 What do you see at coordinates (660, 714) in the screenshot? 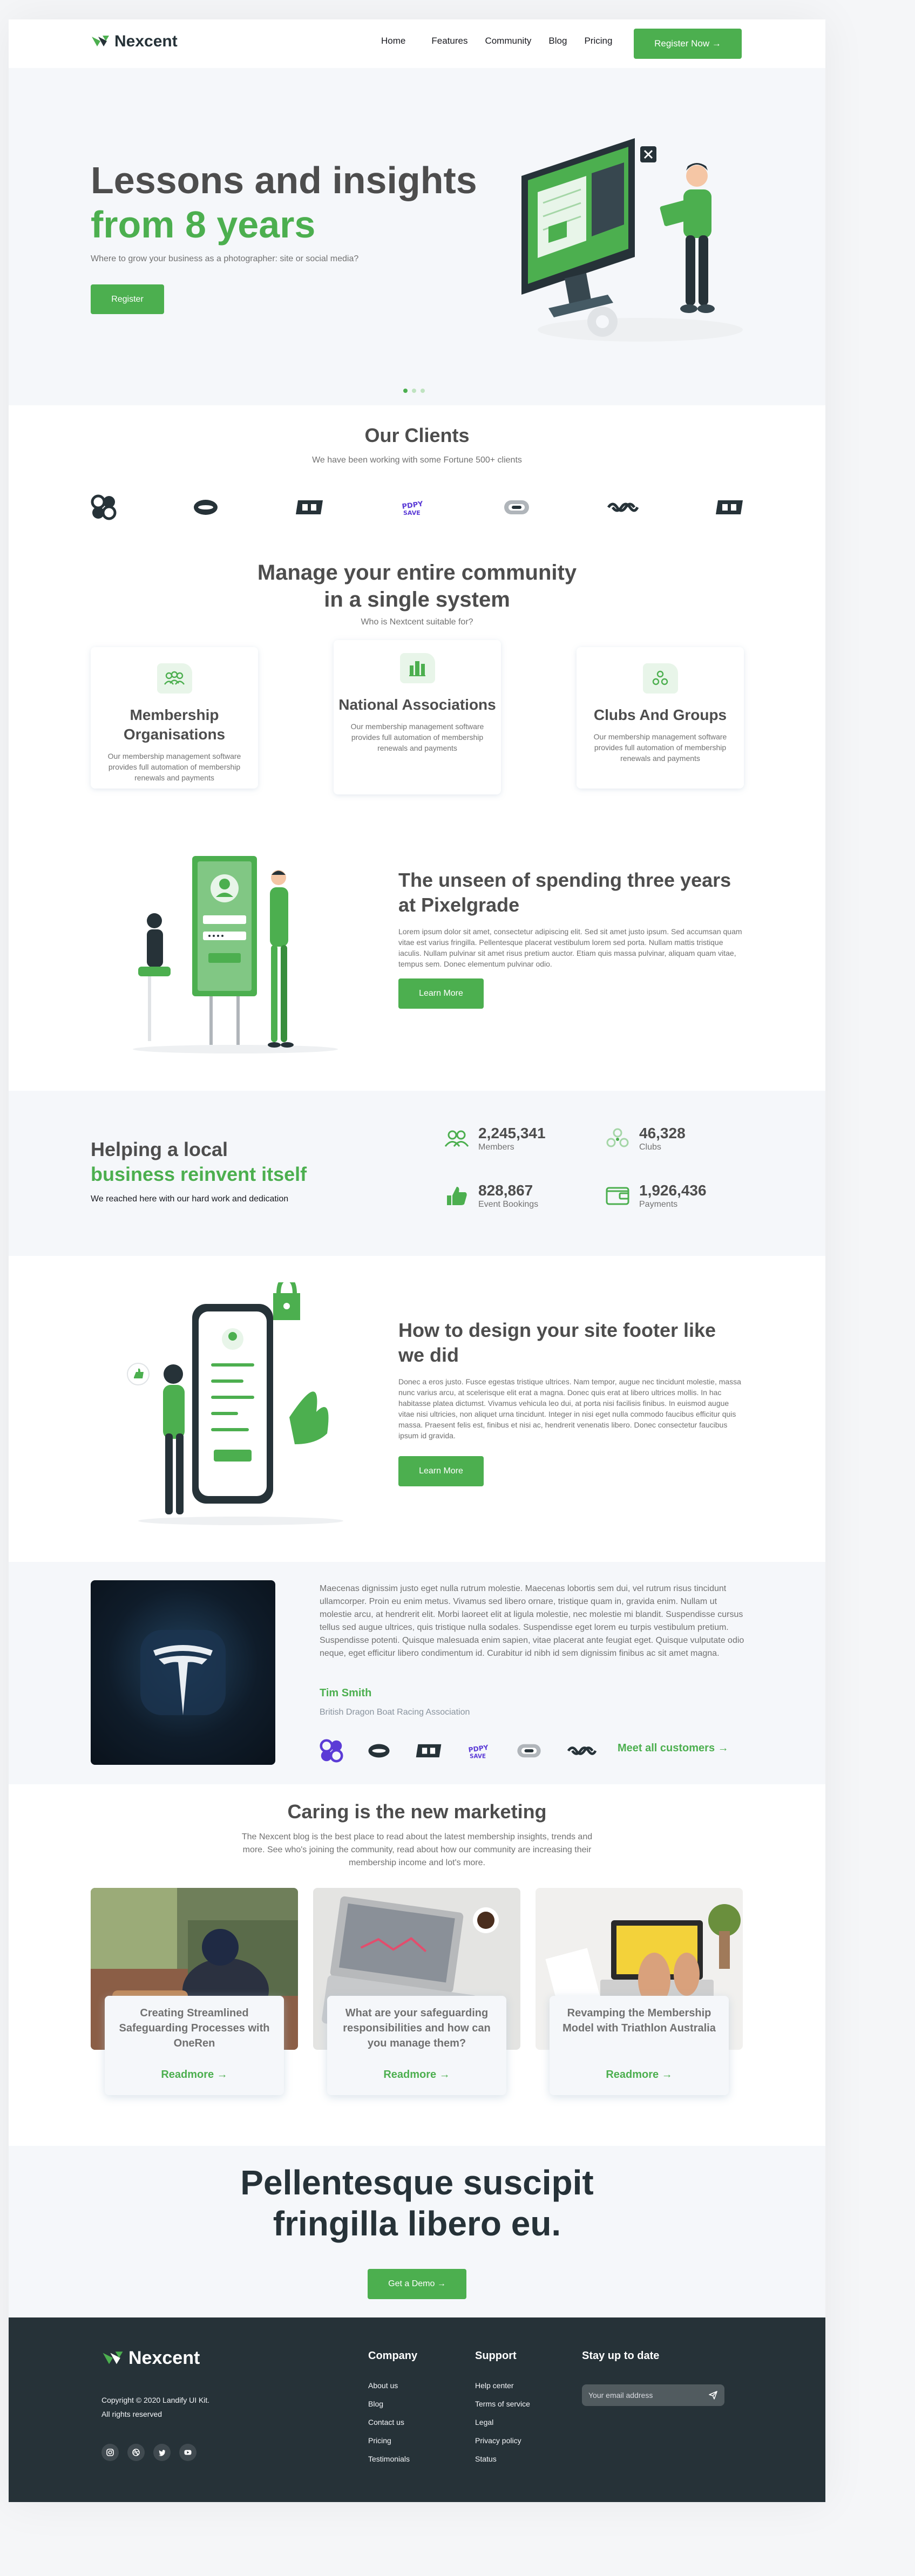
I see `card-title: Clubs And Groups` at bounding box center [660, 714].